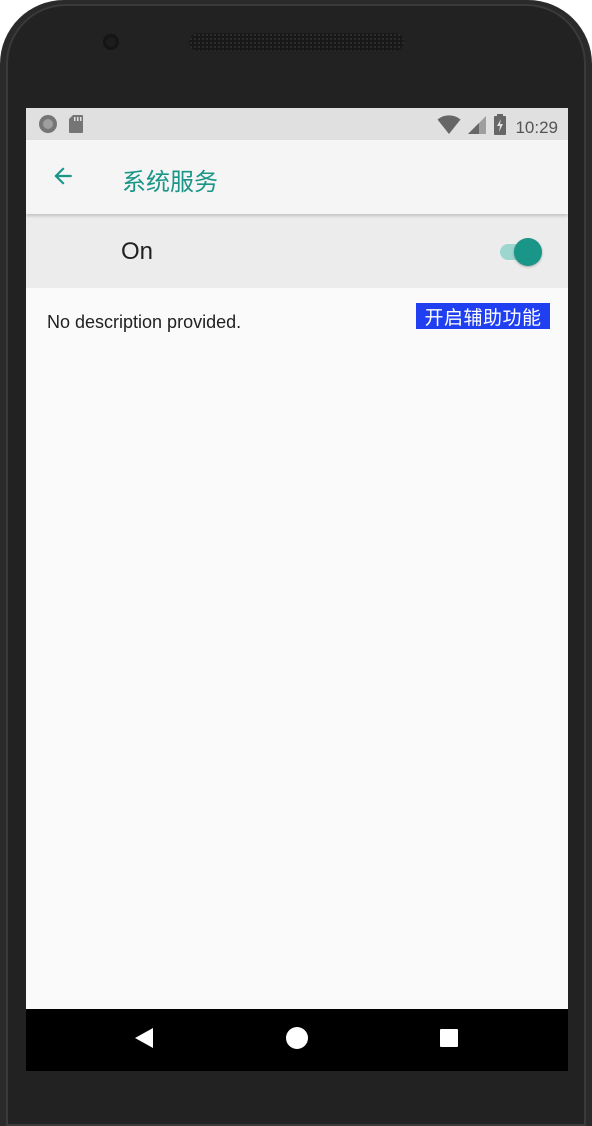  Describe the element at coordinates (297, 124) in the screenshot. I see `status-bar: 10:29` at that location.